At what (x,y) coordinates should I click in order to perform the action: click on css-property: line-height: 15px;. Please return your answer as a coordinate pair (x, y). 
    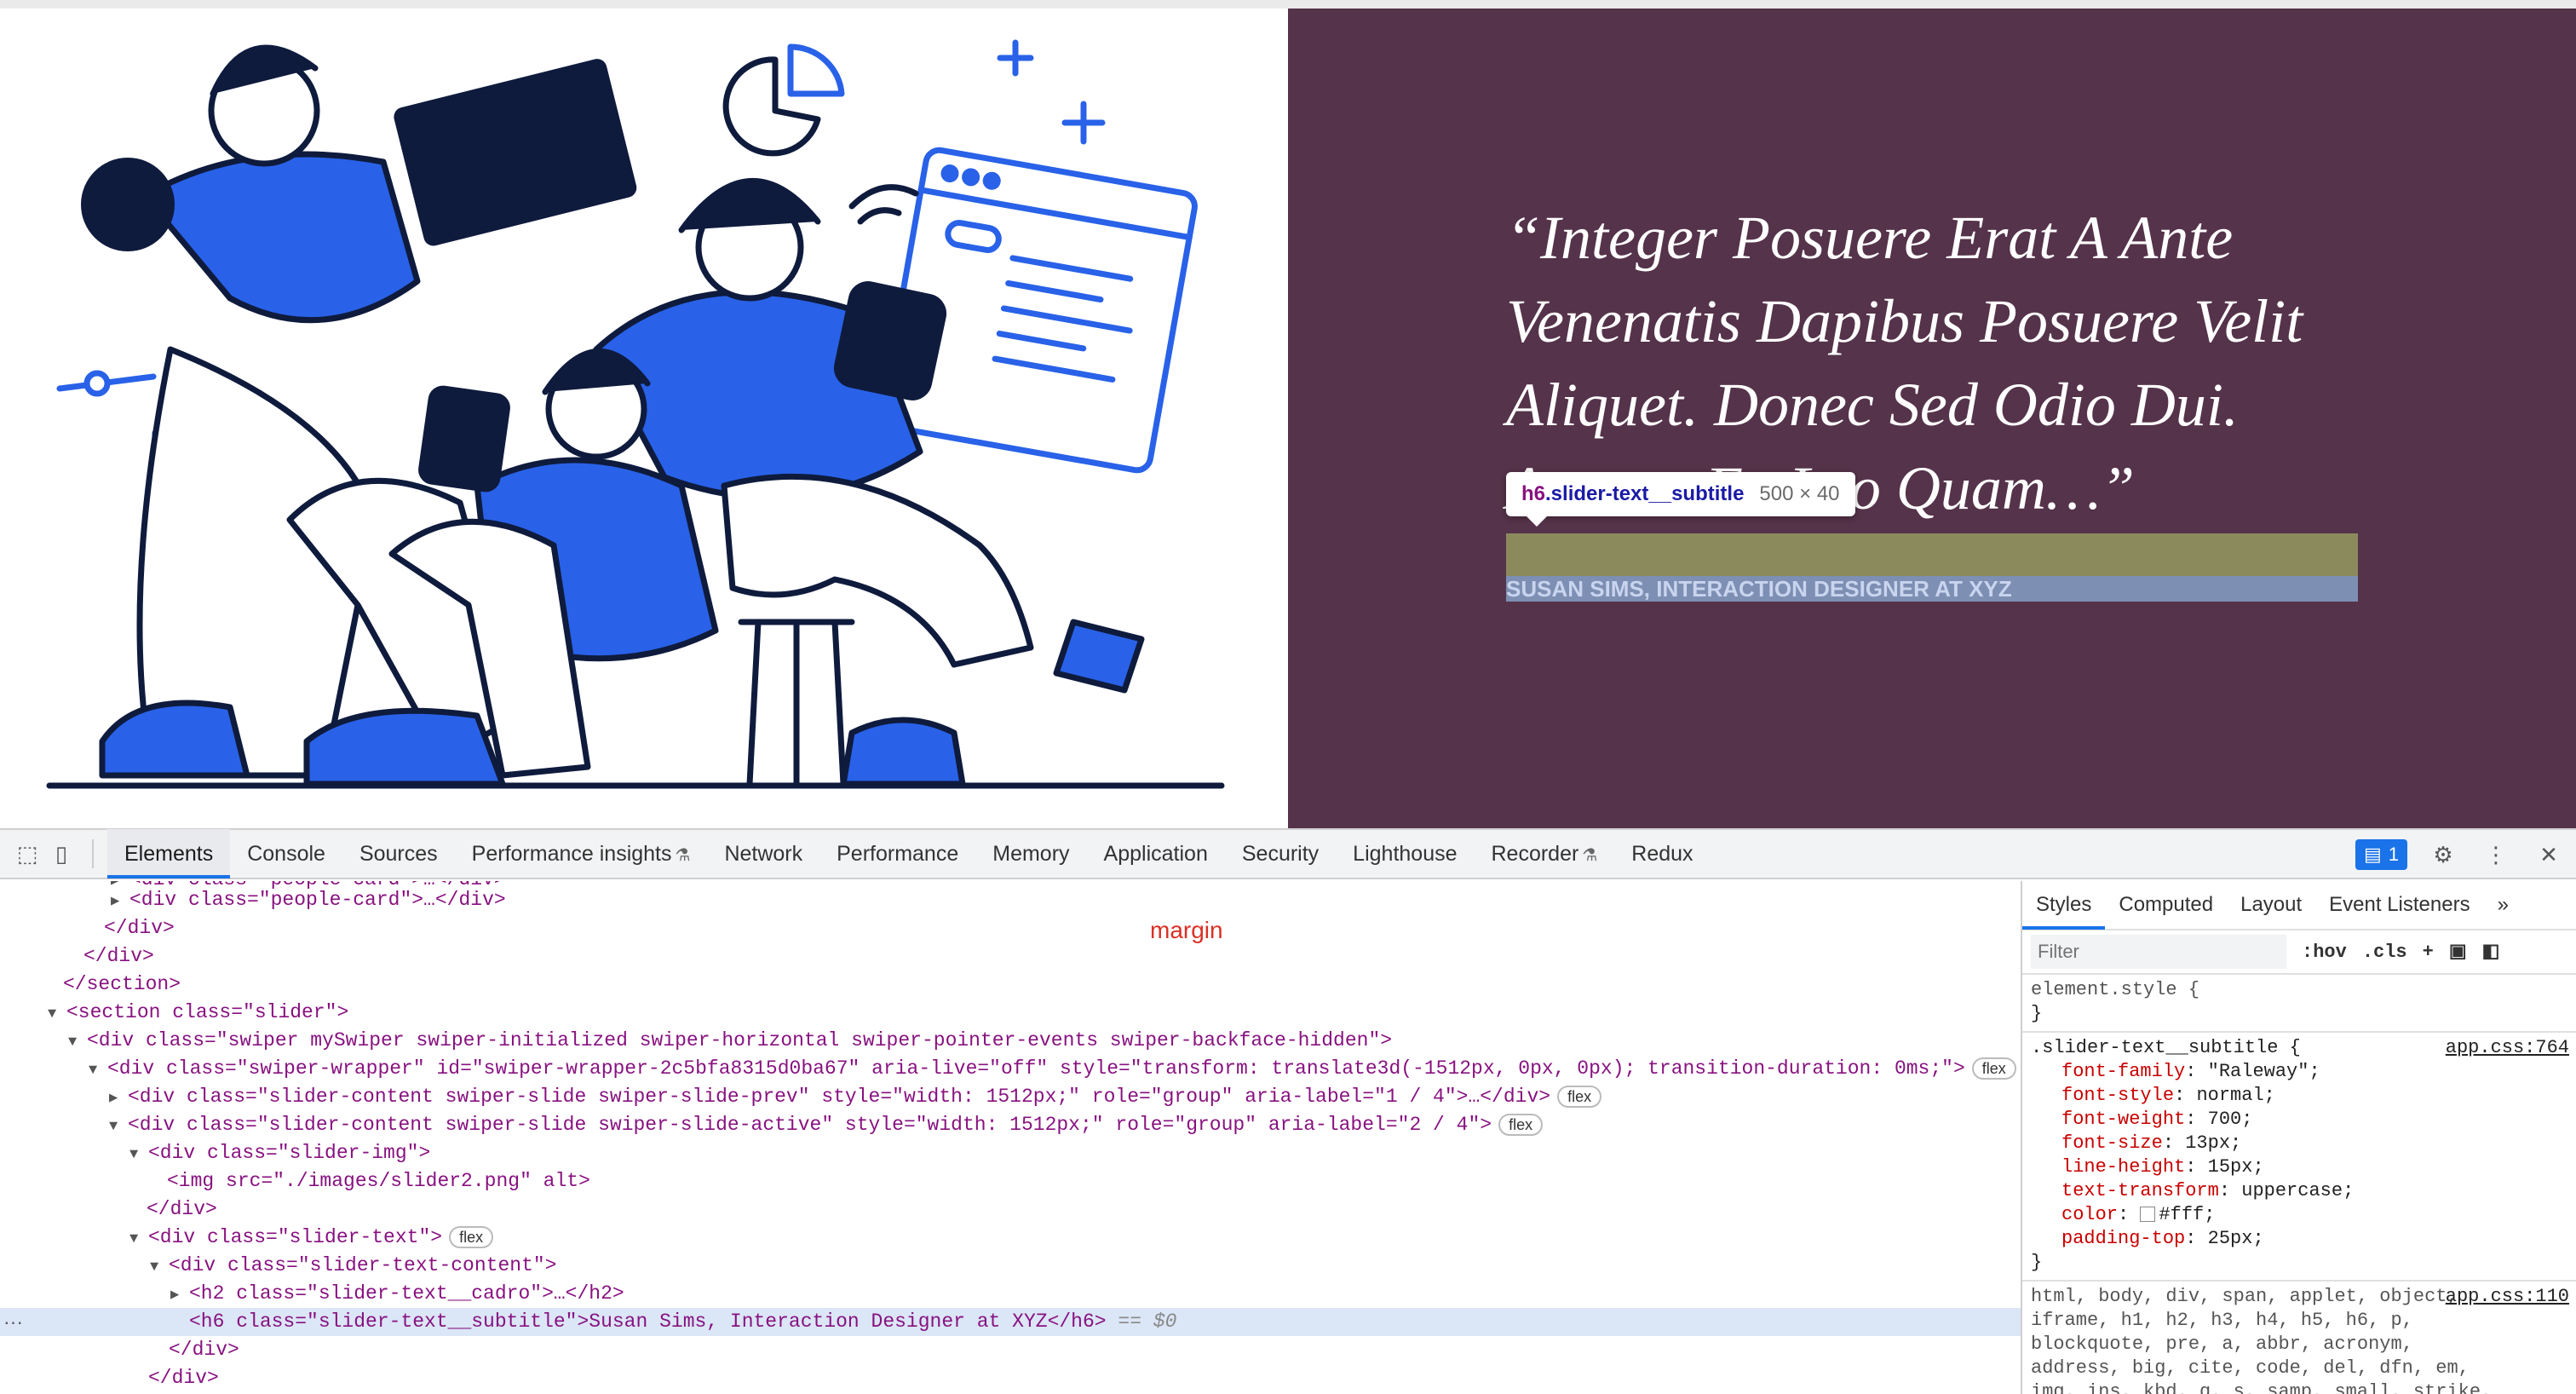
    Looking at the image, I should click on (2300, 1167).